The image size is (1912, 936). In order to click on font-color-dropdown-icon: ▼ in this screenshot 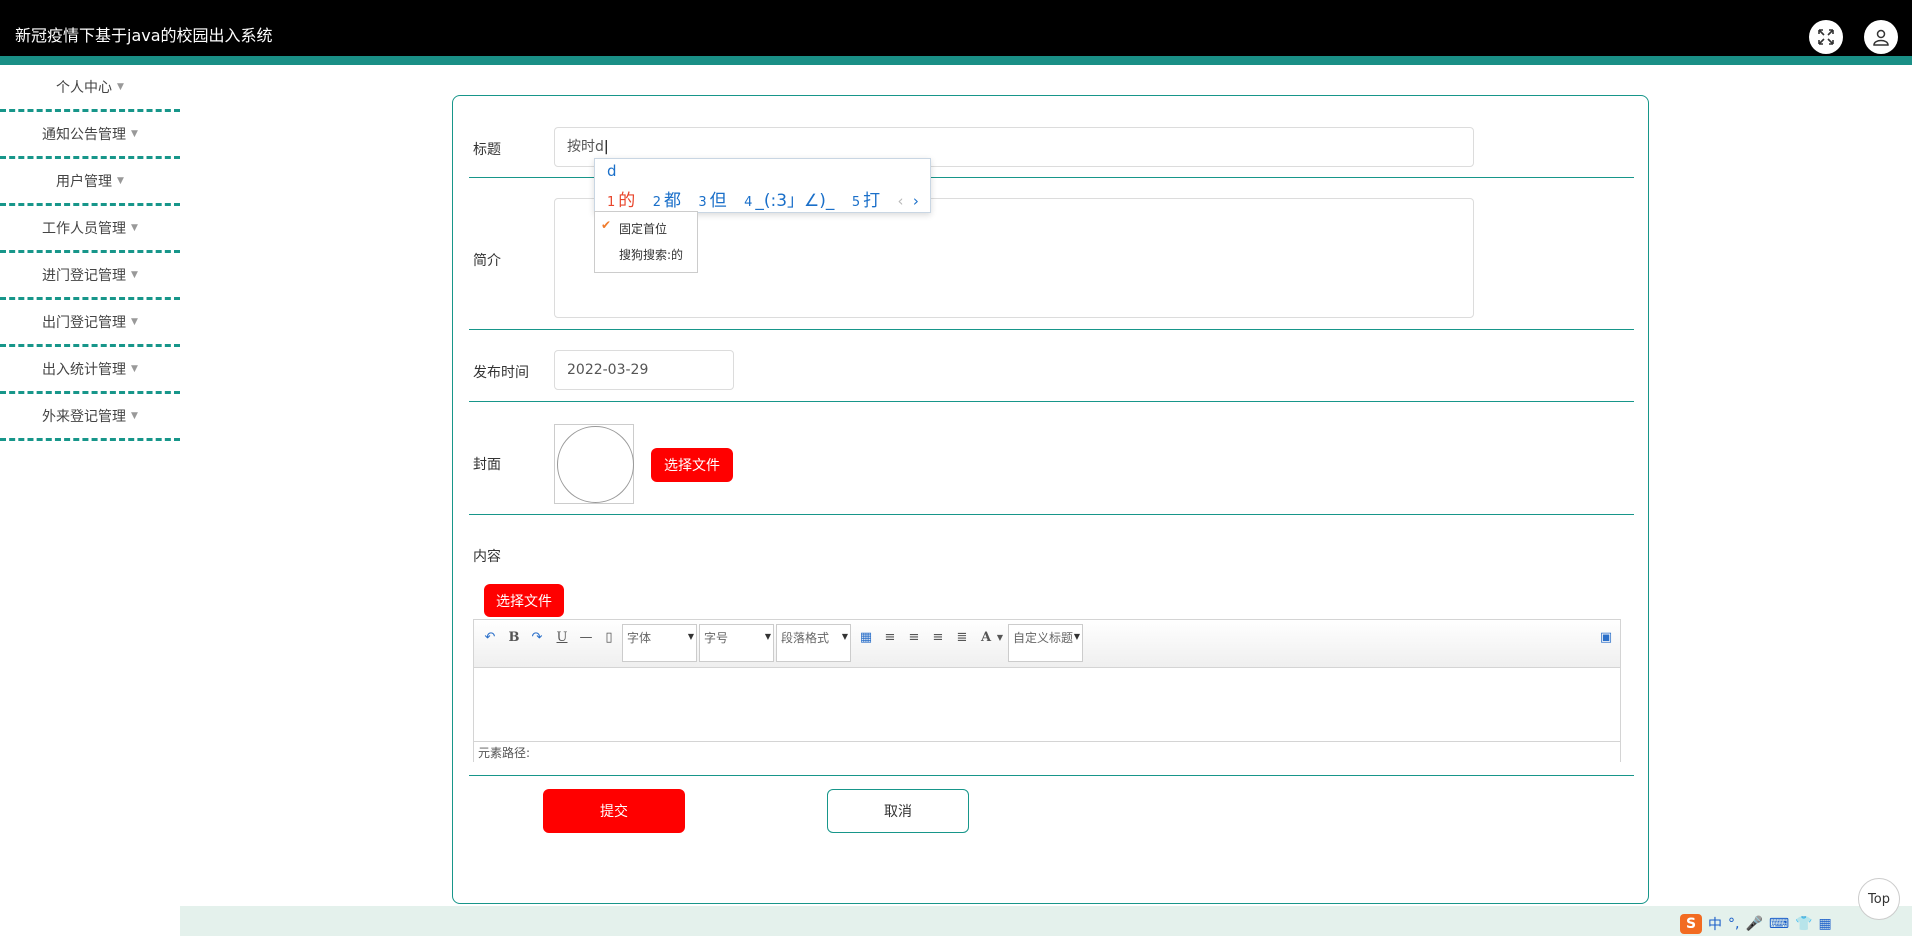, I will do `click(1000, 637)`.